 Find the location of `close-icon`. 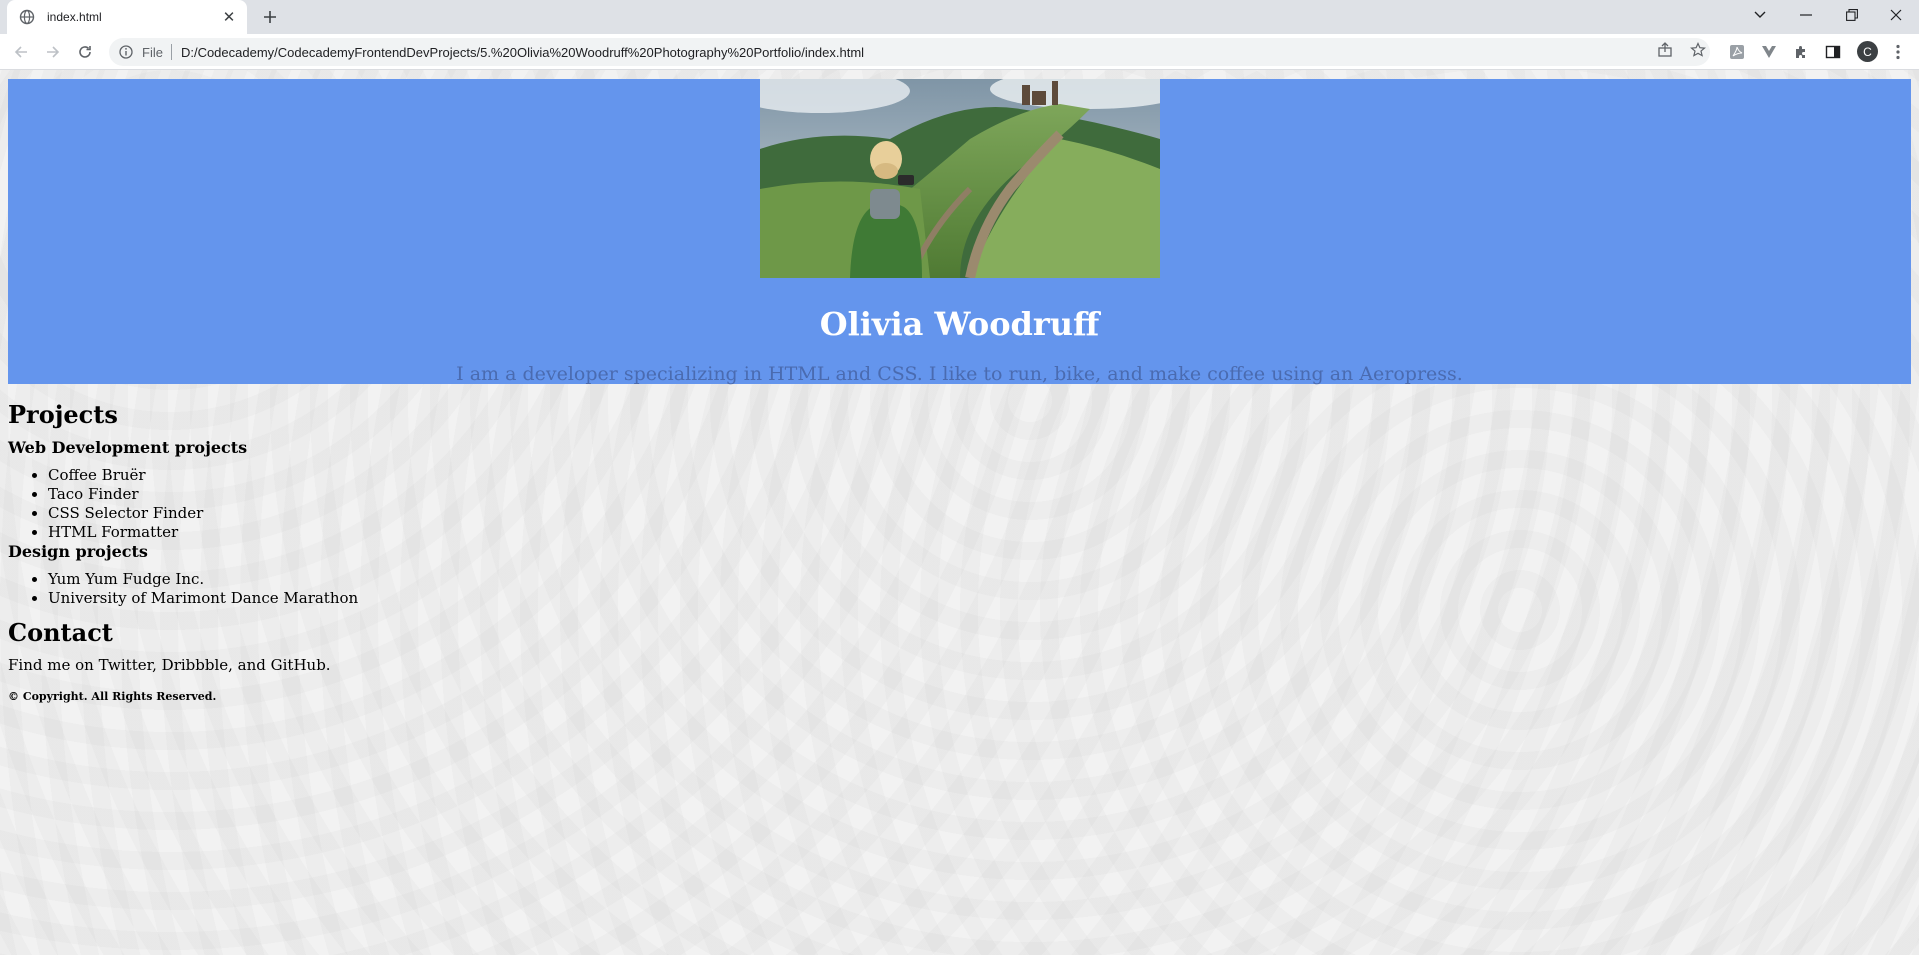

close-icon is located at coordinates (1896, 15).